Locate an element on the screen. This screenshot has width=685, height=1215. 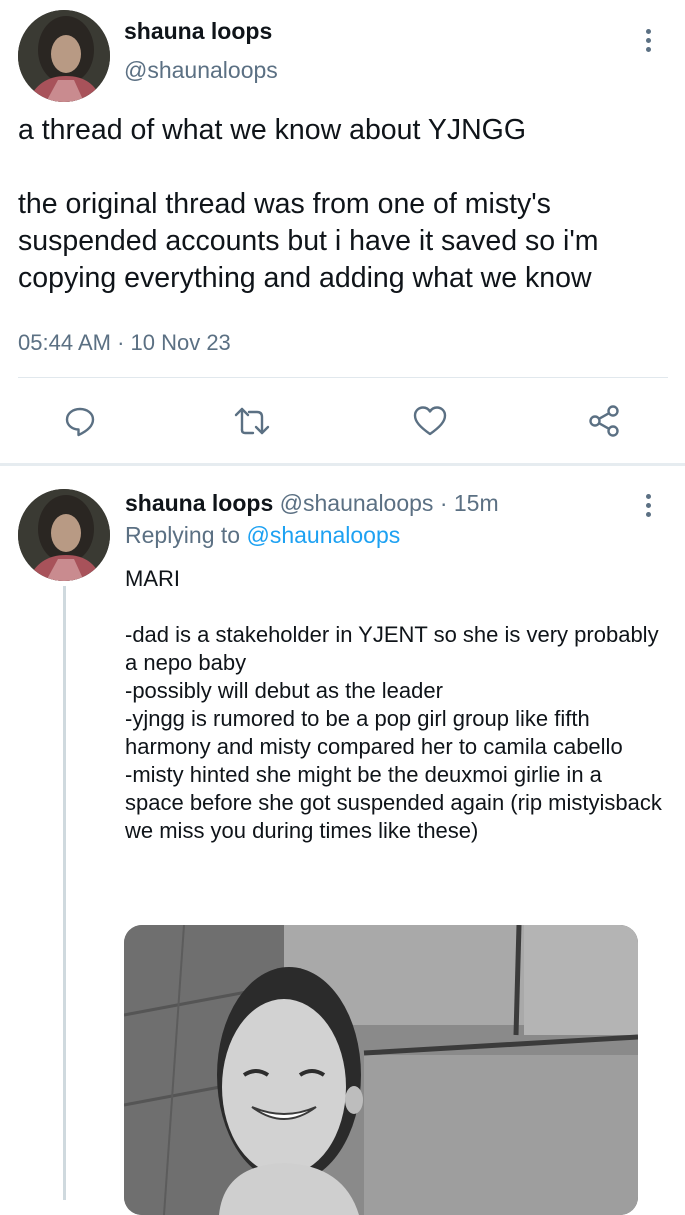
reply-header: shauna loops @shaunaloops · 15m is located at coordinates (312, 503).